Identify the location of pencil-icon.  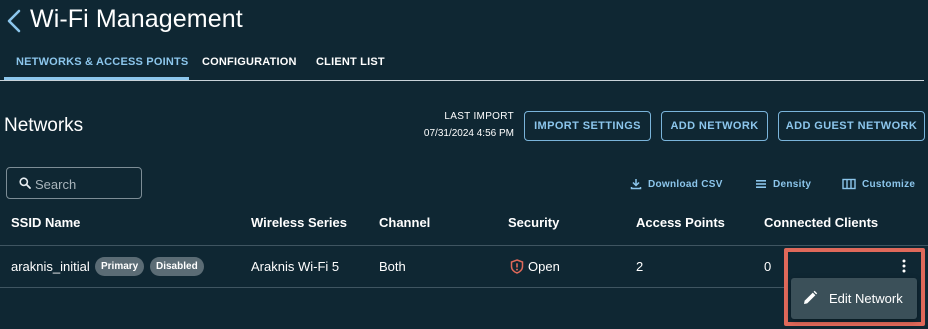
(811, 297).